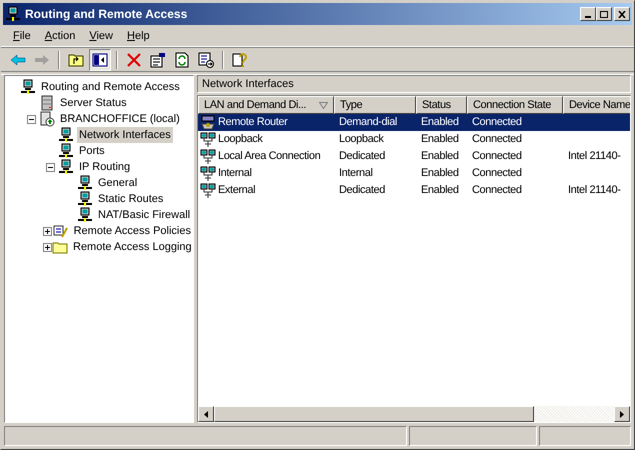 This screenshot has width=635, height=450. What do you see at coordinates (414, 122) in the screenshot?
I see `table-row: Remote Router Demand-dial Enabled Connected` at bounding box center [414, 122].